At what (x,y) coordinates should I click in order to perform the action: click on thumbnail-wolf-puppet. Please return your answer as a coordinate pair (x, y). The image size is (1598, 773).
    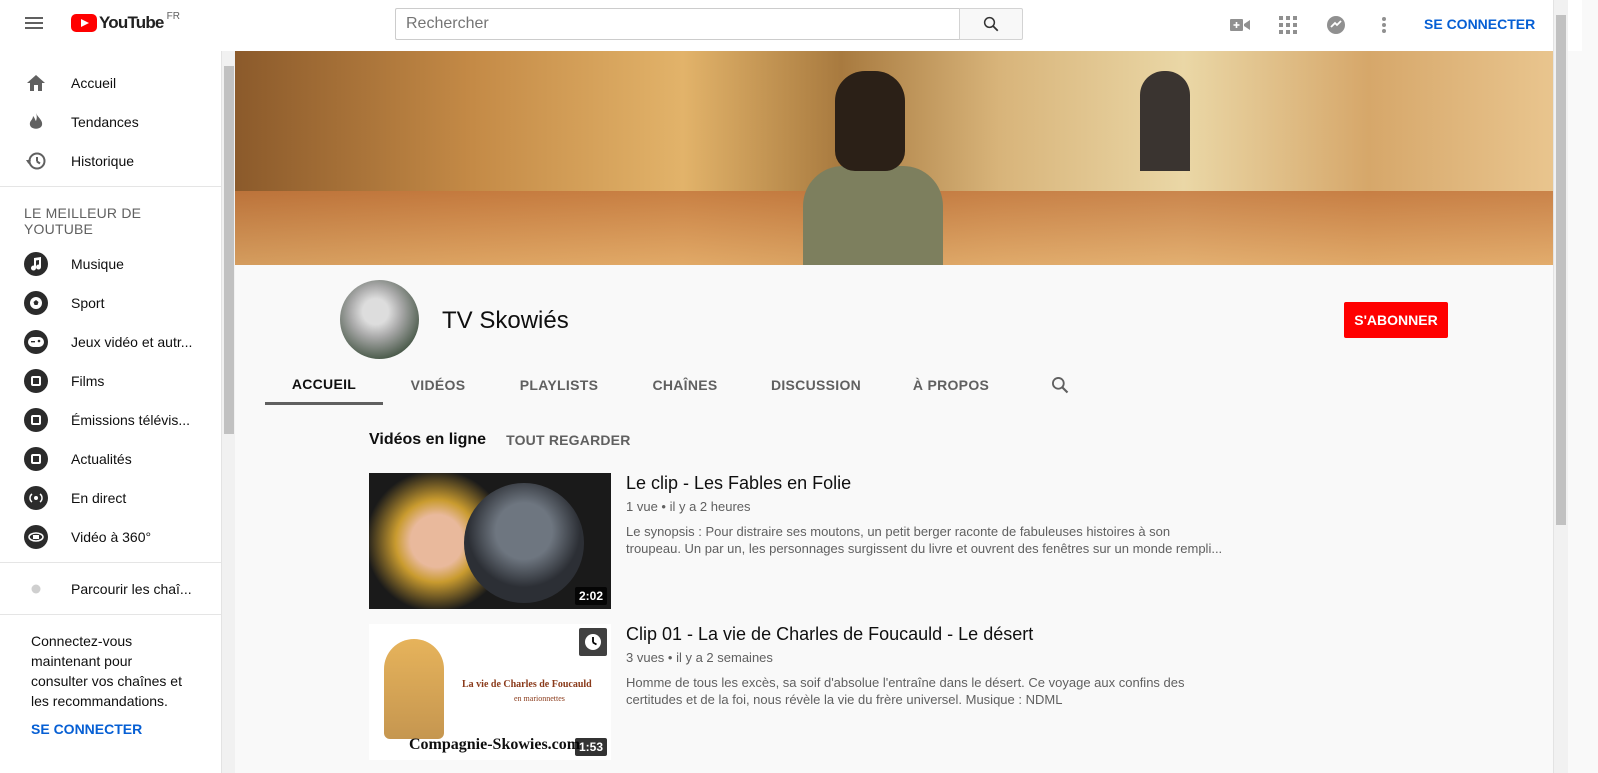
    Looking at the image, I should click on (524, 543).